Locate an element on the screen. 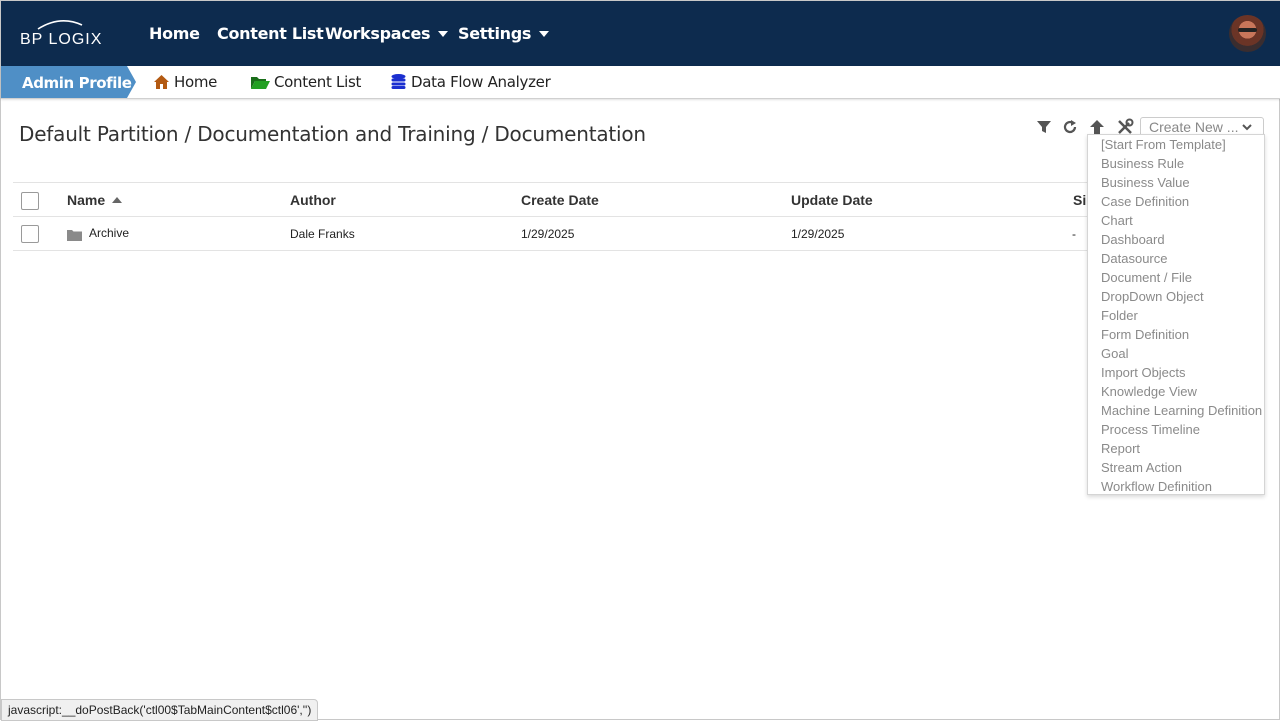 The width and height of the screenshot is (1280, 721). row-update-date: 1/29/2025 is located at coordinates (818, 234).